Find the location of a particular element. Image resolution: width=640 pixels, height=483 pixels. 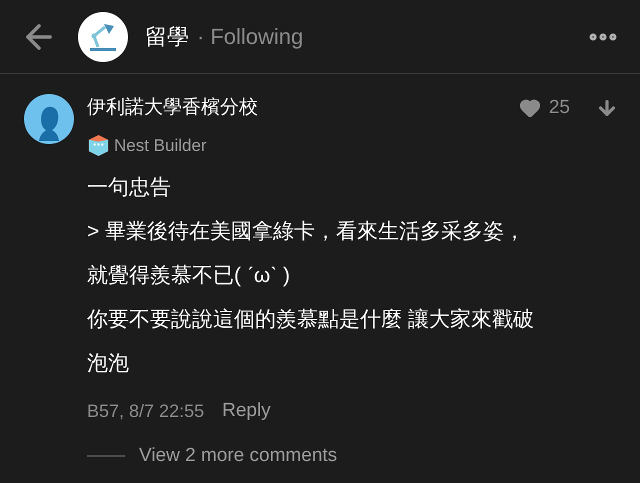

community-title: 留學 is located at coordinates (167, 37).